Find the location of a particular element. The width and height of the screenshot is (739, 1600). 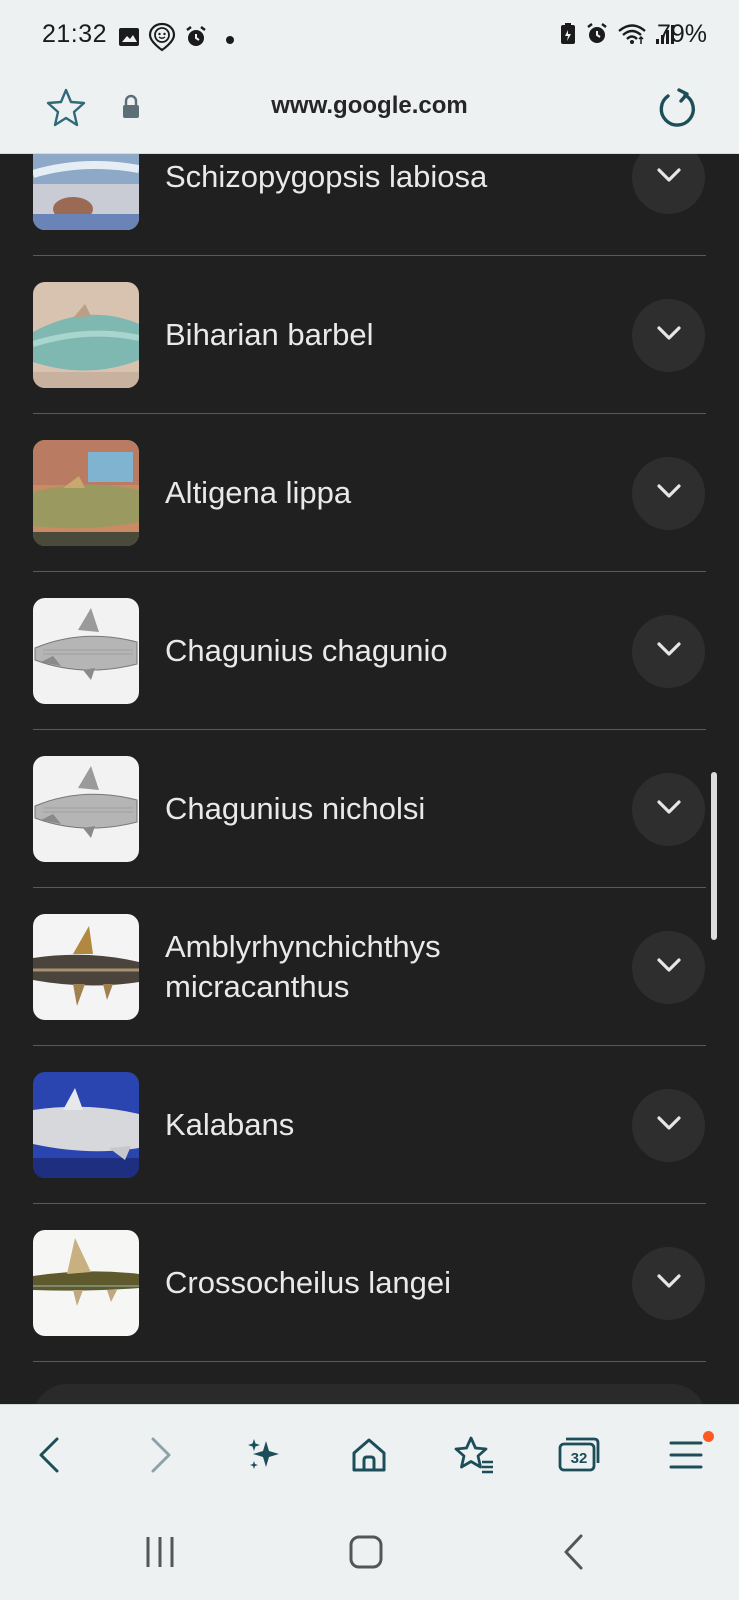

result-title: Chagunius chagunio is located at coordinates (385, 651).